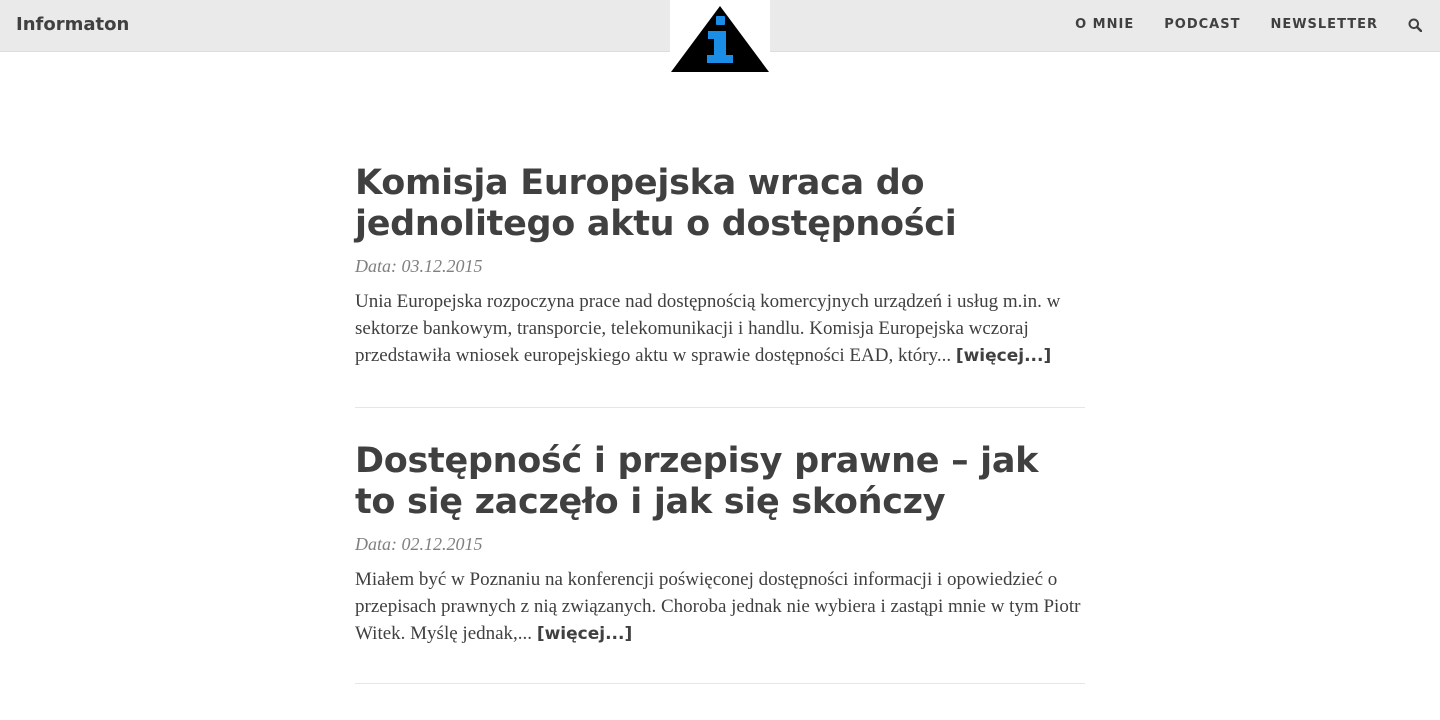 The width and height of the screenshot is (1440, 720). I want to click on nav-link-o-mnie: O MNIE, so click(1104, 24).